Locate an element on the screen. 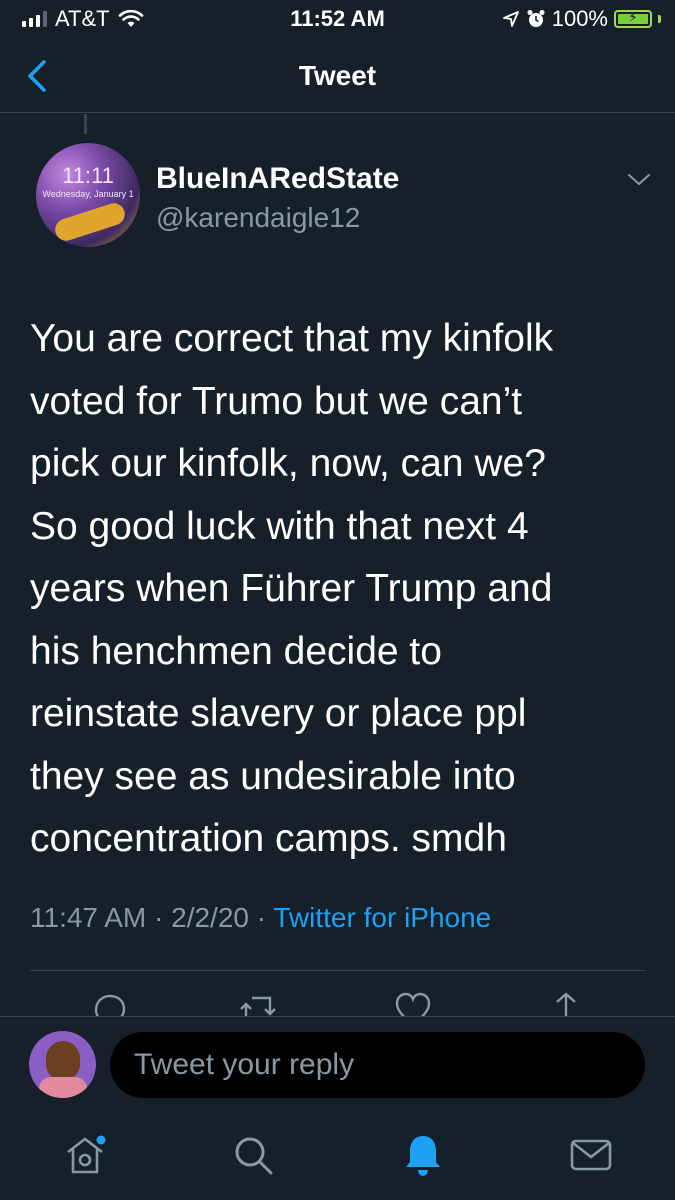 This screenshot has width=675, height=1200. author-avatar: 11:11 Wednesday, January 1 is located at coordinates (88, 195).